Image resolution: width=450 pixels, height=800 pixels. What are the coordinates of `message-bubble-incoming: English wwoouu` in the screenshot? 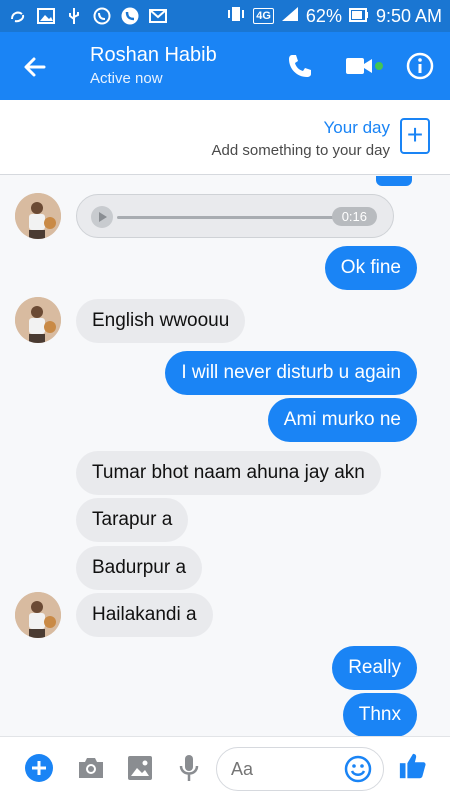 It's located at (161, 321).